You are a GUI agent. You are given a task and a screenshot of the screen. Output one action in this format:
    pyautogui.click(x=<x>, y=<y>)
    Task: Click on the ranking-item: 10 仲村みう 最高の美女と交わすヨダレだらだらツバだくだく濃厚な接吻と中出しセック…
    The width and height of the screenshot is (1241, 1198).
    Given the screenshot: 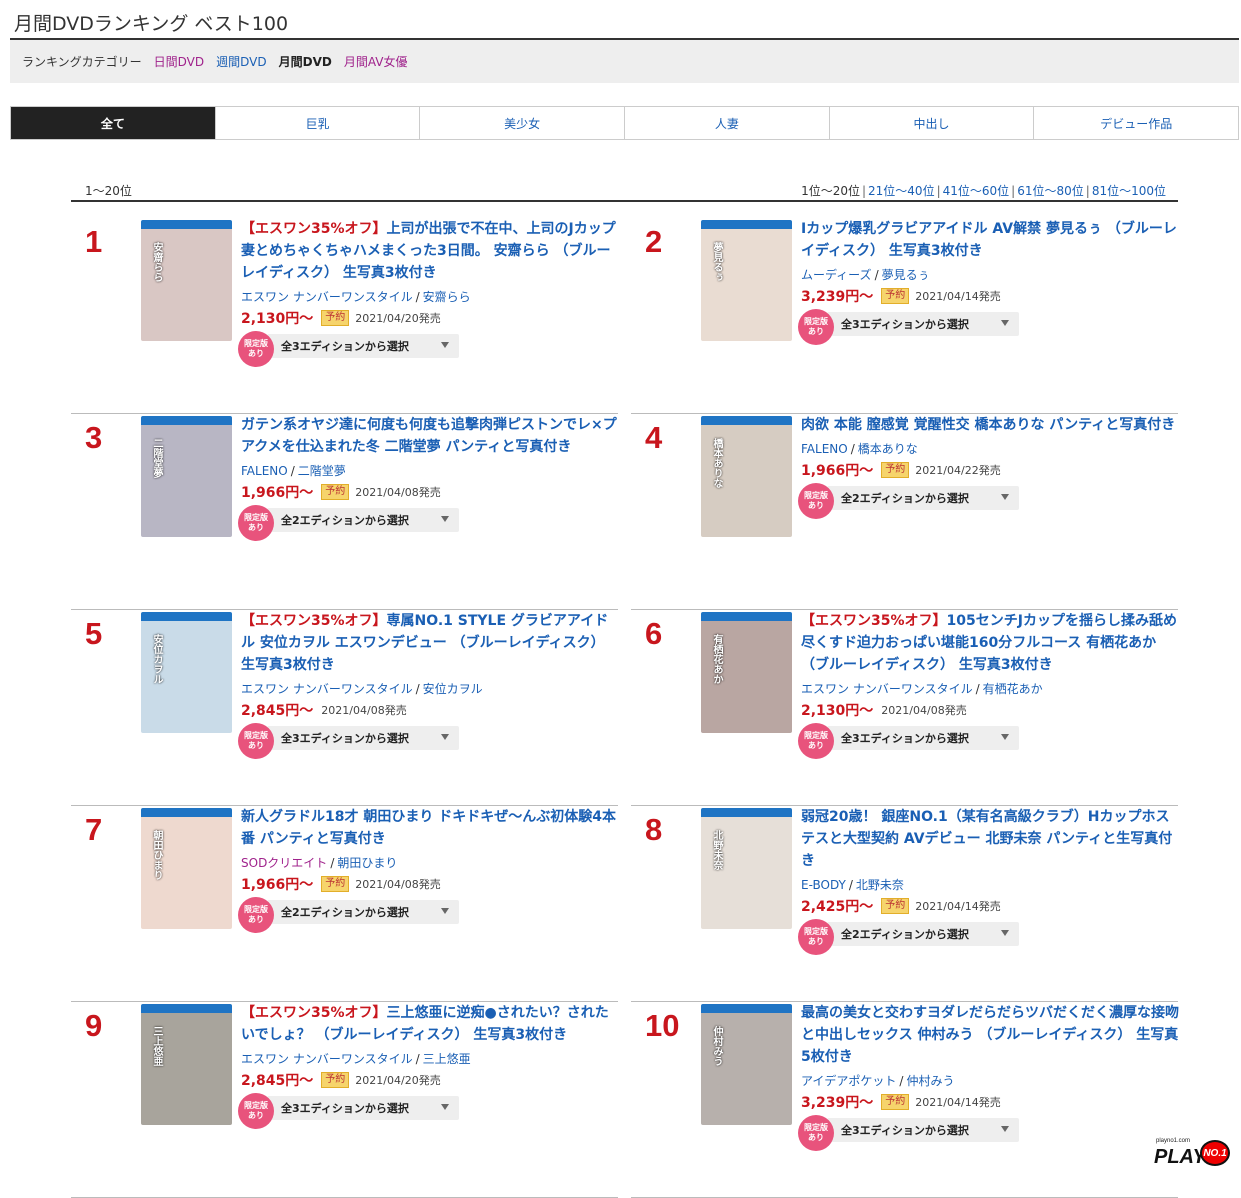 What is the action you would take?
    pyautogui.click(x=906, y=1100)
    